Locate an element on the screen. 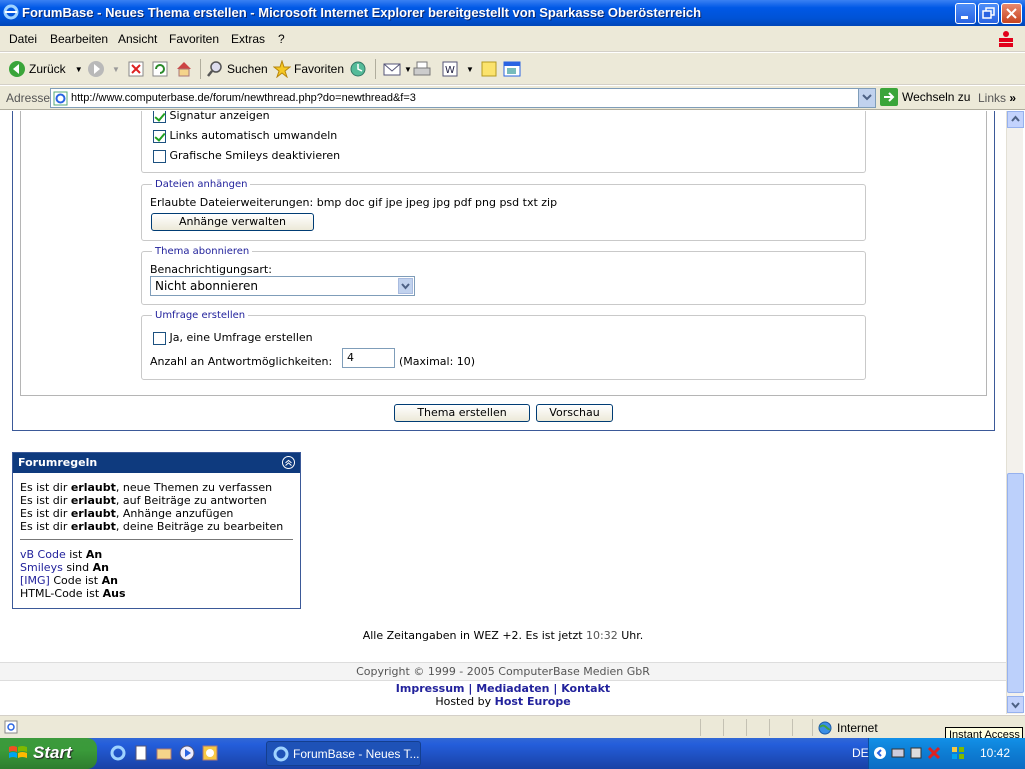 The height and width of the screenshot is (769, 1025). stop-icon is located at coordinates (136, 69).